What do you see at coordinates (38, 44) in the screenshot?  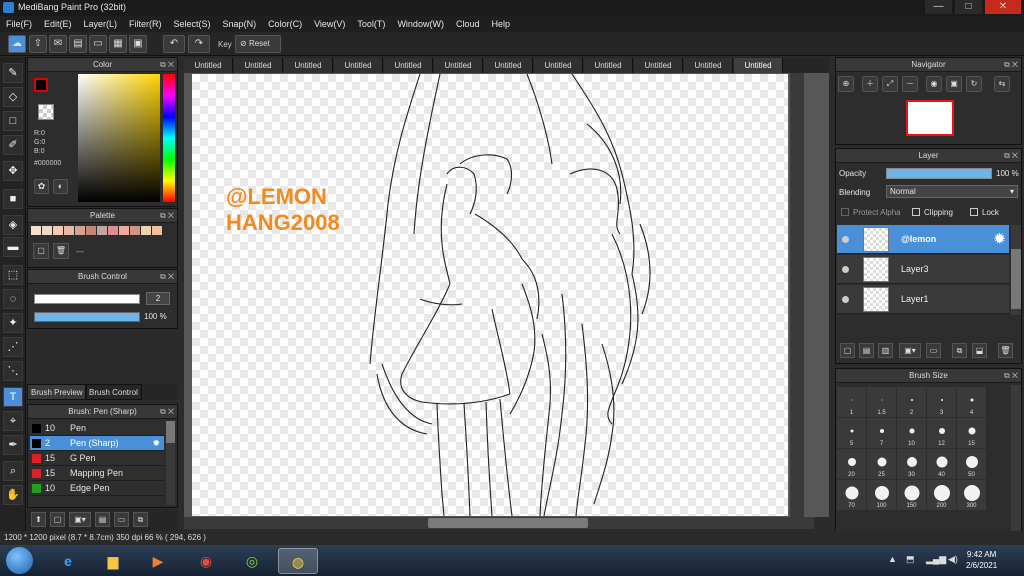 I see `share-icon: ⇧` at bounding box center [38, 44].